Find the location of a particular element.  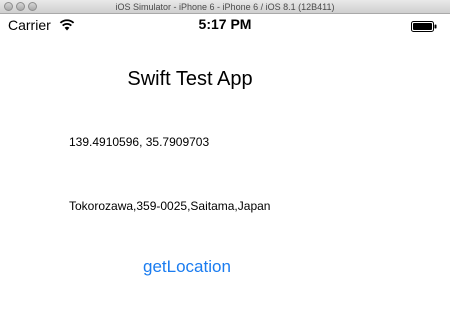

app-title: Swift Test App is located at coordinates (190, 79).